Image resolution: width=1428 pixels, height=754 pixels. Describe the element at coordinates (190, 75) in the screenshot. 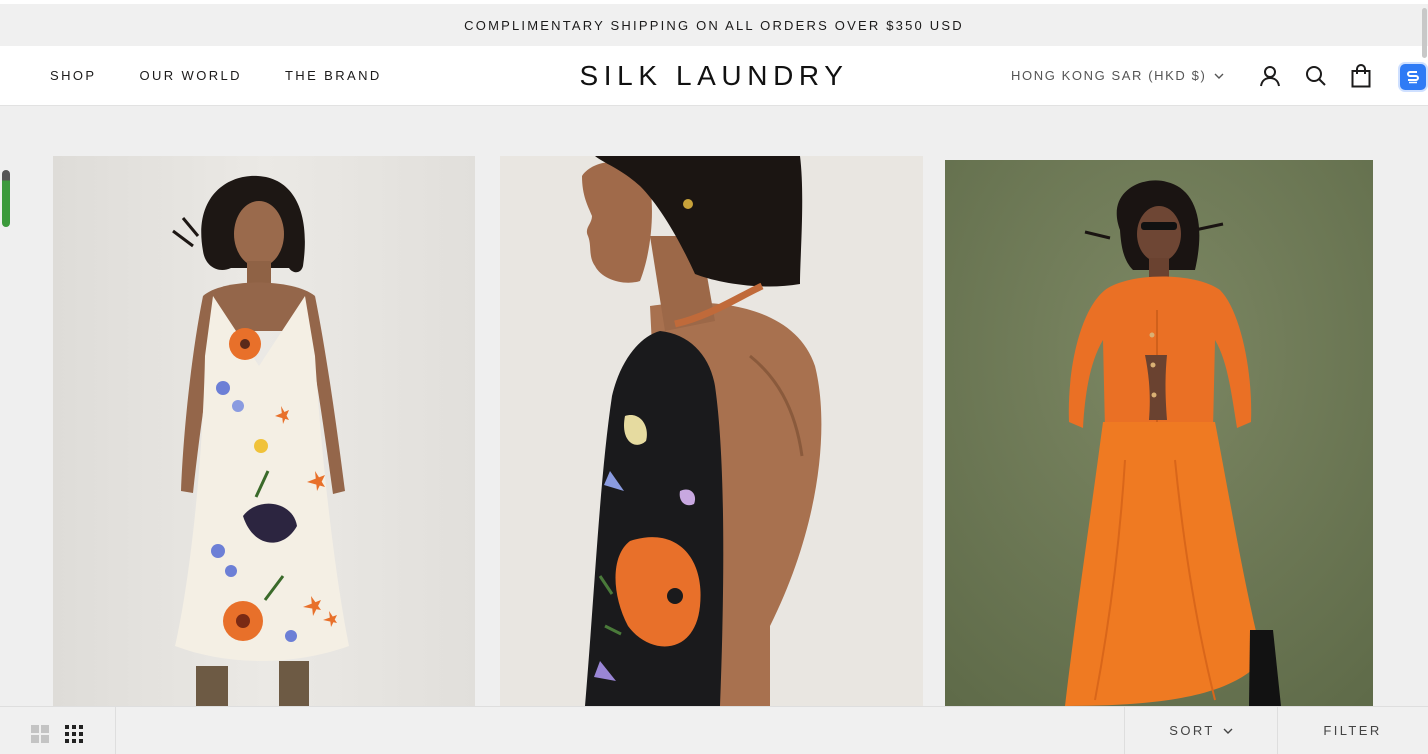

I see `nav-our-world: OUR WORLD` at that location.